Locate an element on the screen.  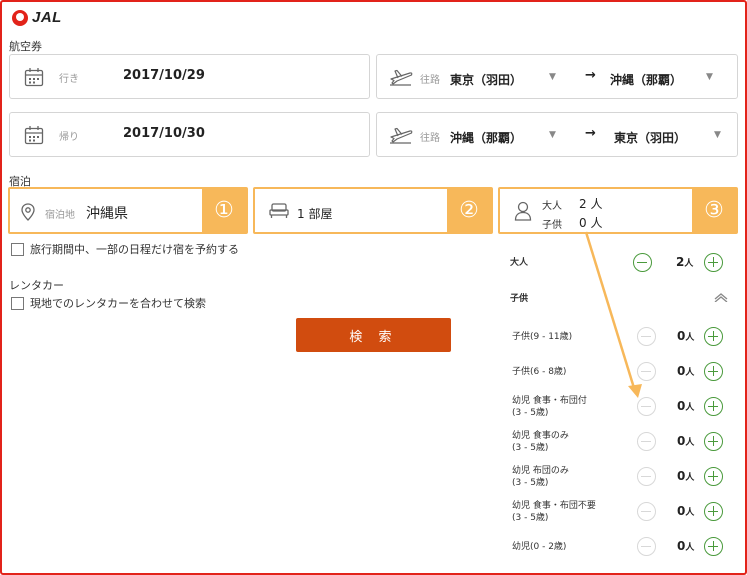
rooms-value: 1 部屋 is located at coordinates (315, 214).